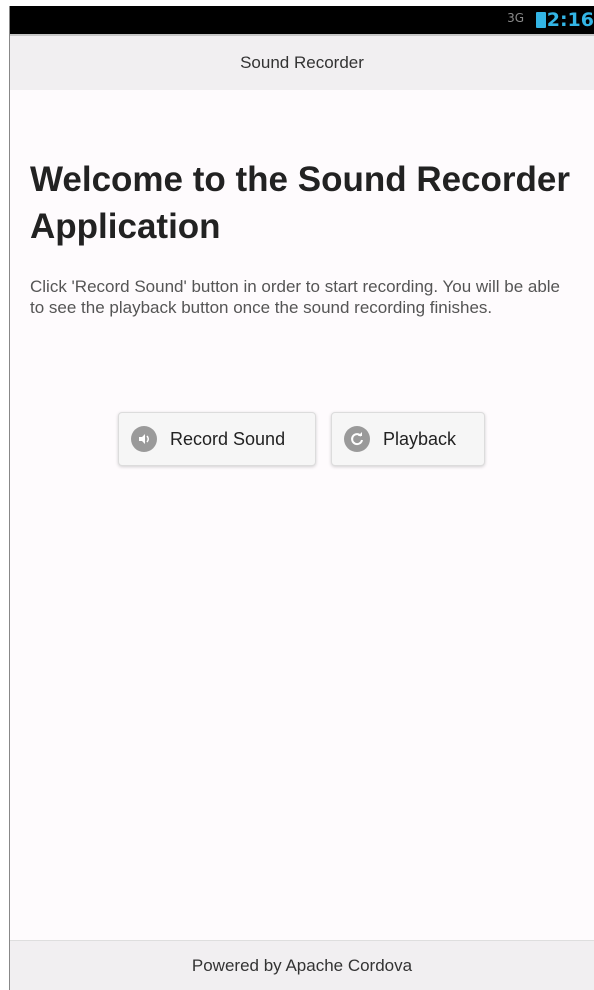  I want to click on speaker-icon, so click(144, 439).